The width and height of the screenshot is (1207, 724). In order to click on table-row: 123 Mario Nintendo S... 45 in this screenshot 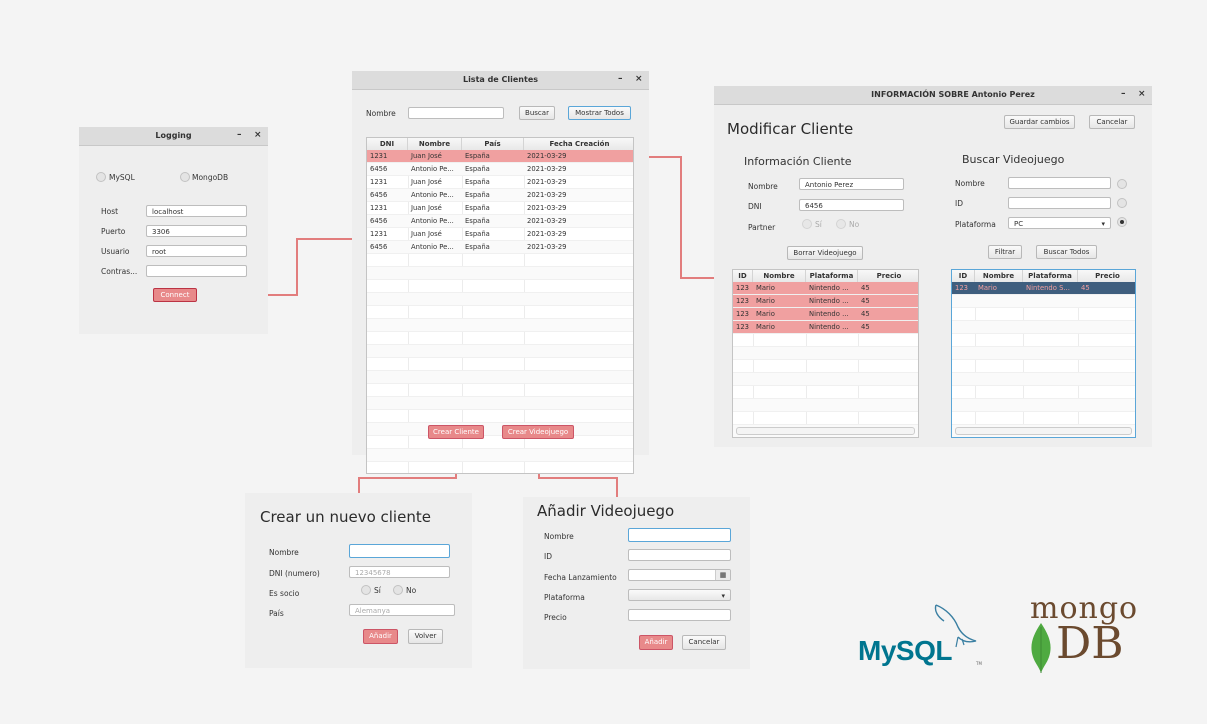, I will do `click(1043, 288)`.